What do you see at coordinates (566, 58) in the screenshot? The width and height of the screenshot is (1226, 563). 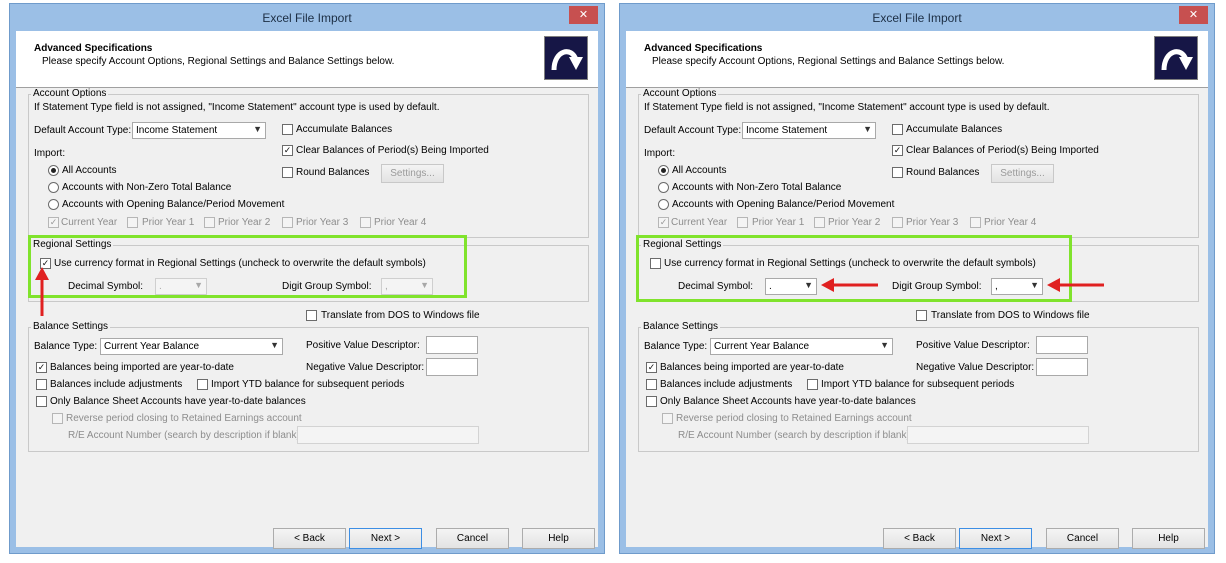 I see `wizard-arrow-icon` at bounding box center [566, 58].